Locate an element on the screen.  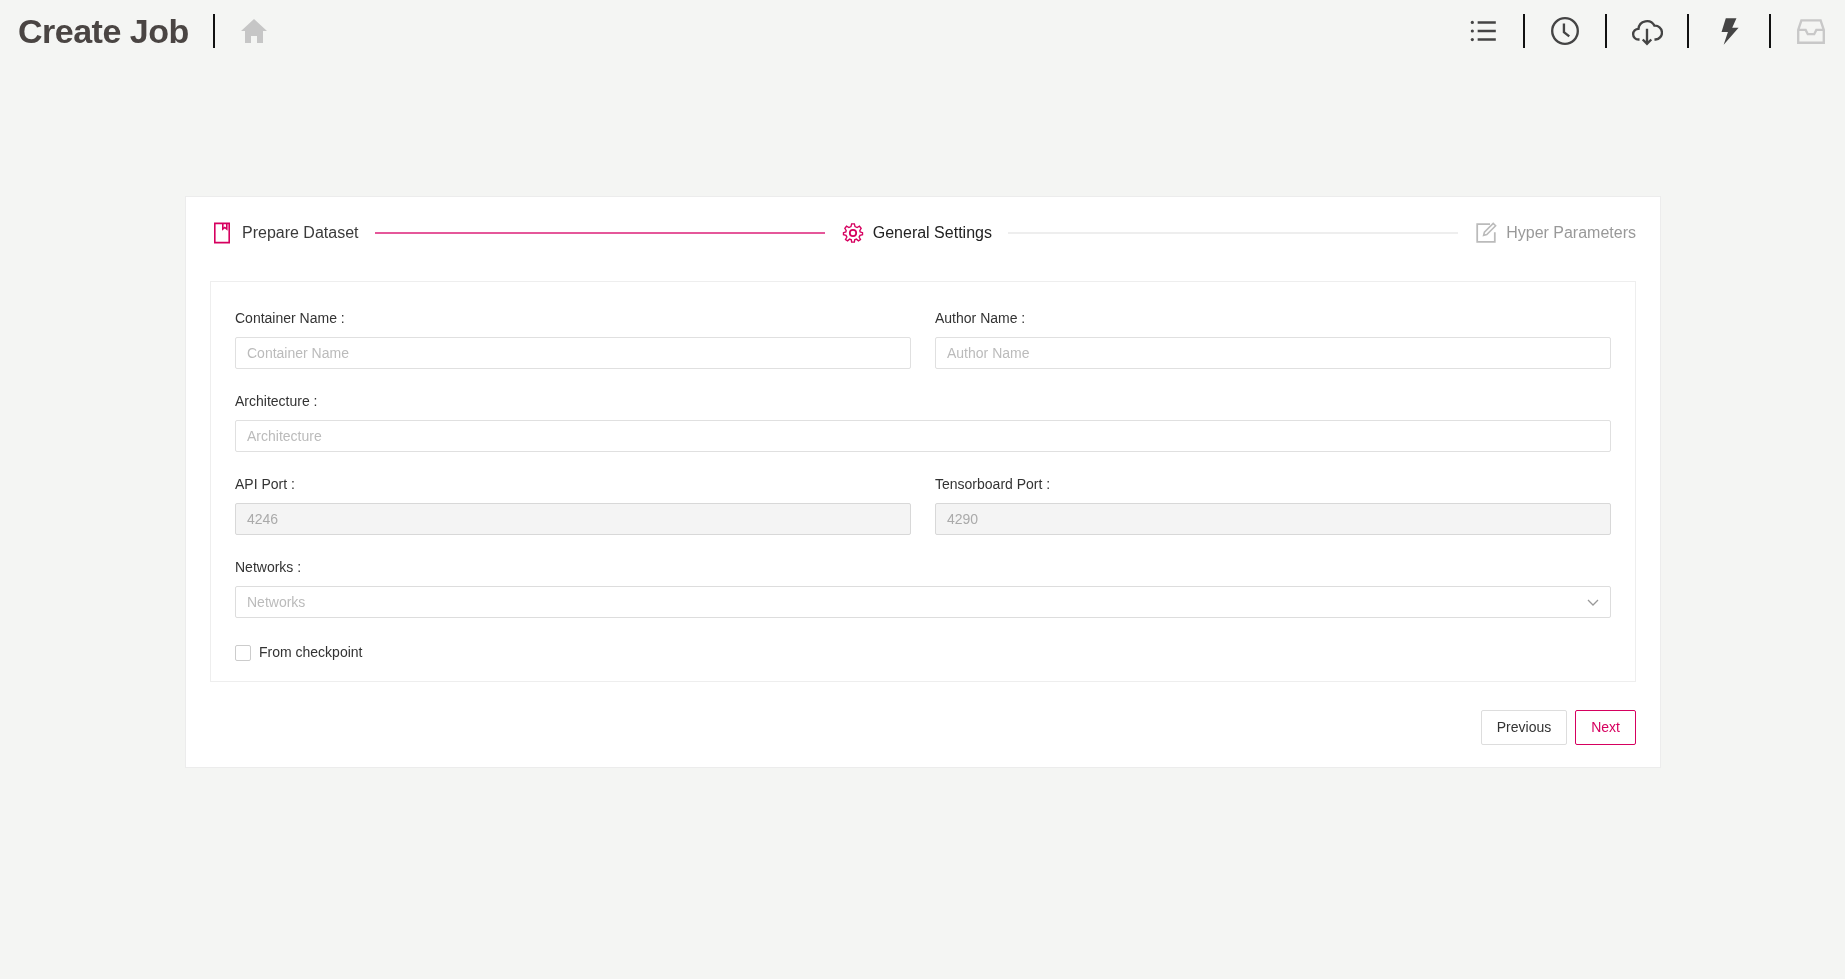
previous-button: Previous is located at coordinates (1524, 727).